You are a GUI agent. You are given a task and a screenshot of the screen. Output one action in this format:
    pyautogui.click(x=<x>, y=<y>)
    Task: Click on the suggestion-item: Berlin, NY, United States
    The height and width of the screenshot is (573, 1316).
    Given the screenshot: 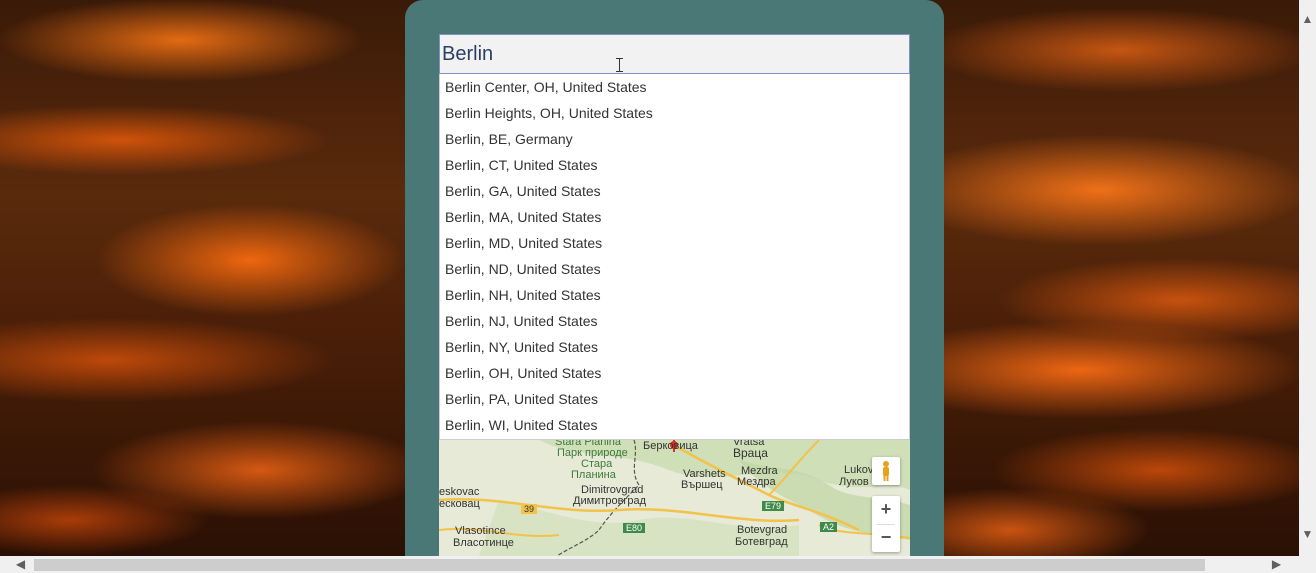 What is the action you would take?
    pyautogui.click(x=674, y=347)
    